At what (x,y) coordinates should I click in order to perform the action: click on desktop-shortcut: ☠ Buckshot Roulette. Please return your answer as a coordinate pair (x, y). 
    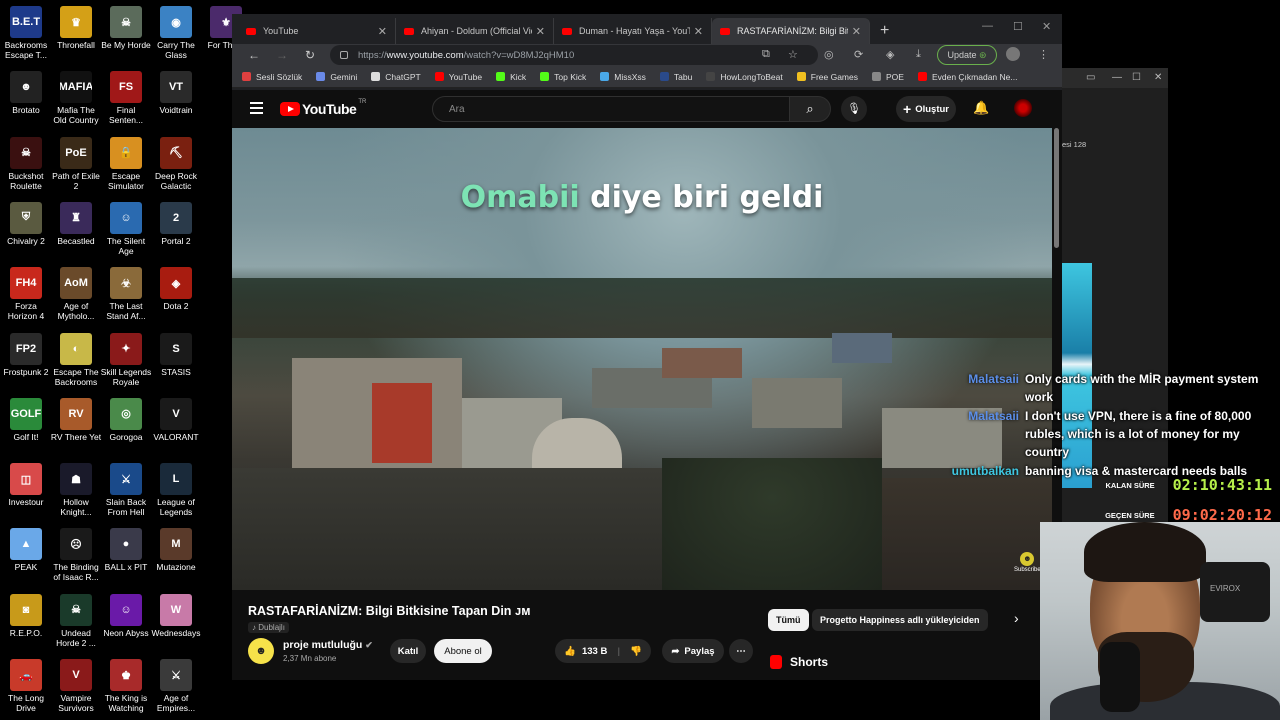
    Looking at the image, I should click on (26, 163).